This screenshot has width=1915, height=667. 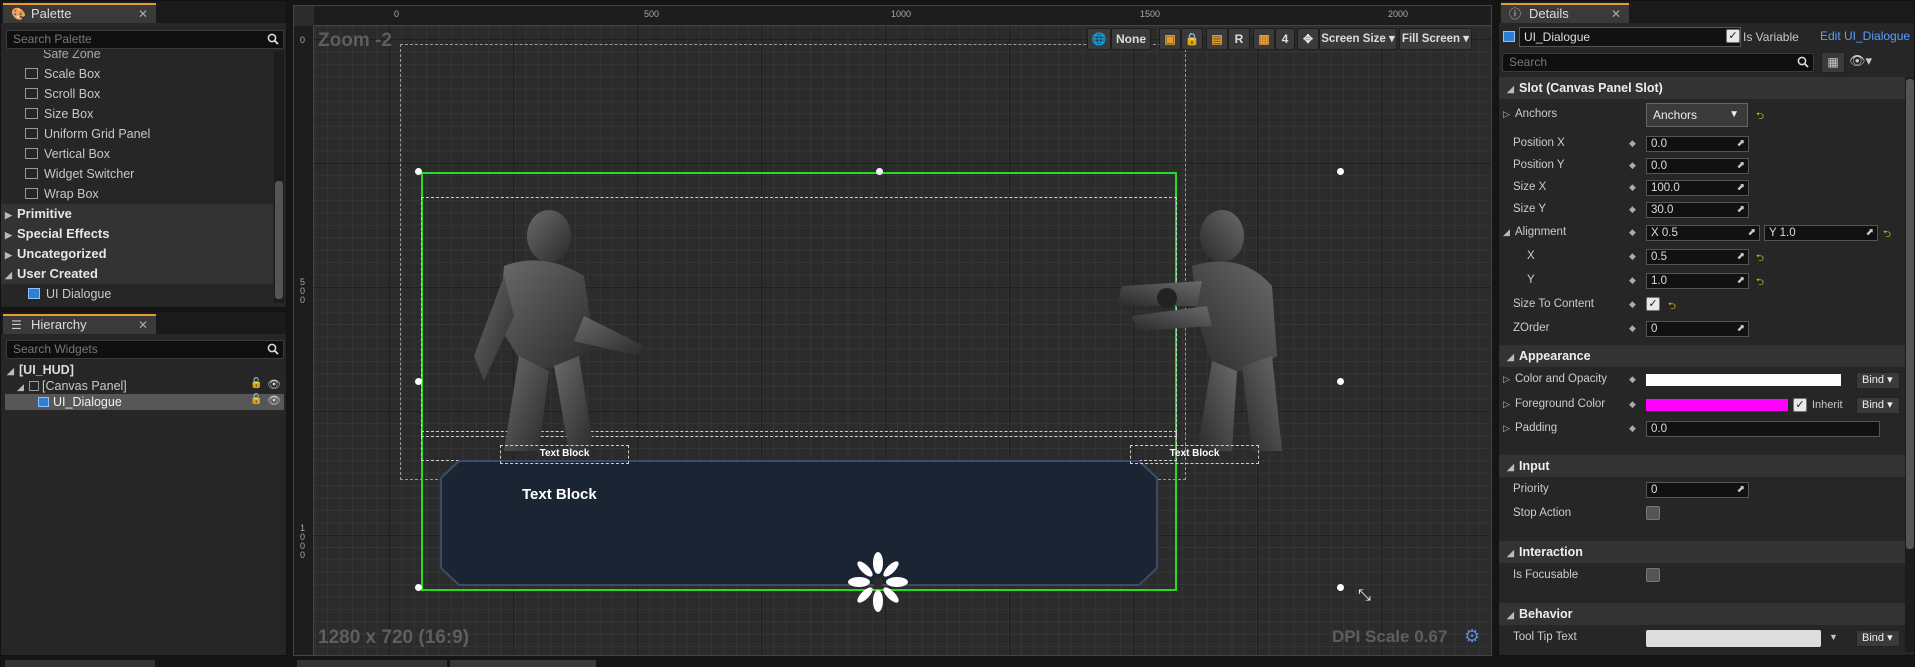 What do you see at coordinates (1833, 62) in the screenshot?
I see `property-matrix-button: ▦` at bounding box center [1833, 62].